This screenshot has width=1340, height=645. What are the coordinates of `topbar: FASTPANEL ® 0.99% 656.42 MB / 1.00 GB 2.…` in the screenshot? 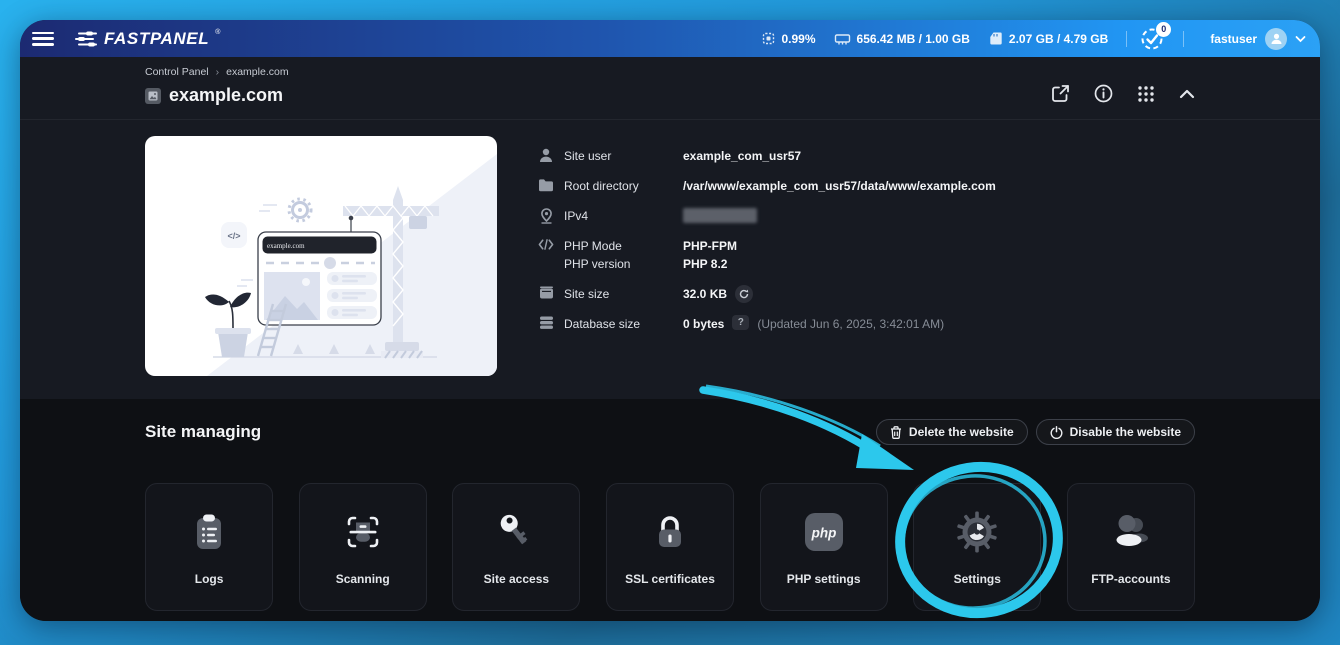 It's located at (670, 38).